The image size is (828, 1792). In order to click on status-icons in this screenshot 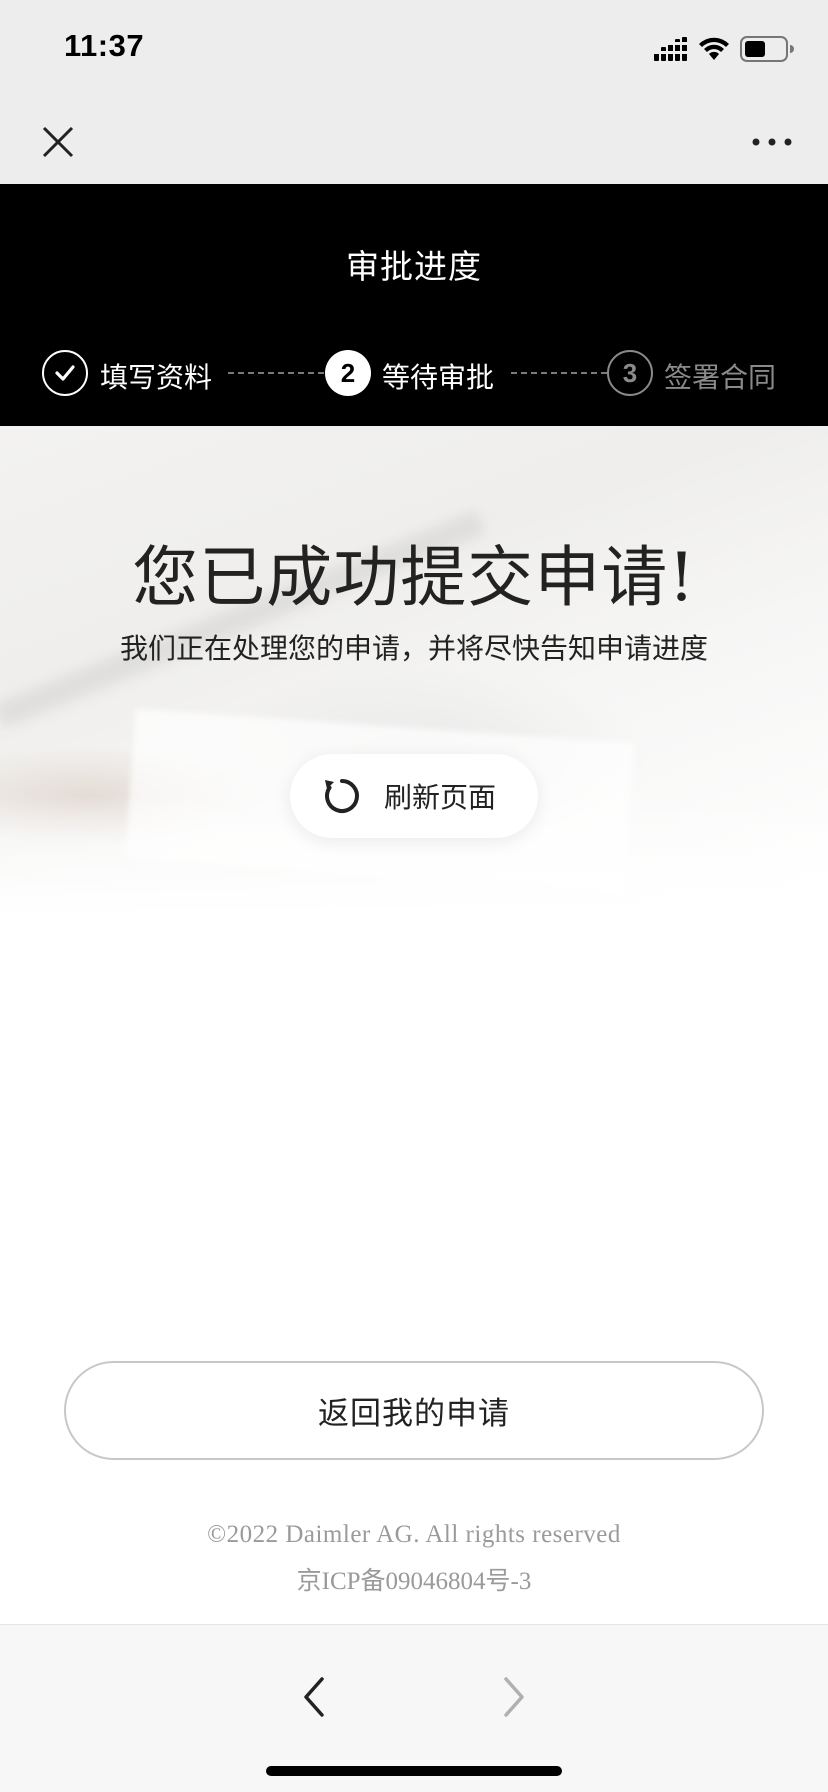, I will do `click(724, 49)`.